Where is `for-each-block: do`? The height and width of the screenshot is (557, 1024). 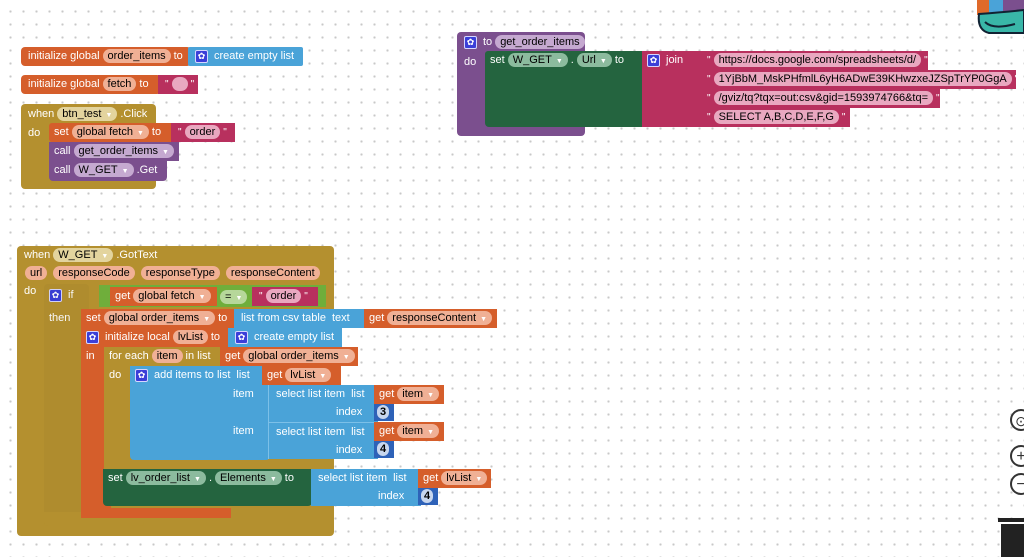
for-each-block: do is located at coordinates (118, 412).